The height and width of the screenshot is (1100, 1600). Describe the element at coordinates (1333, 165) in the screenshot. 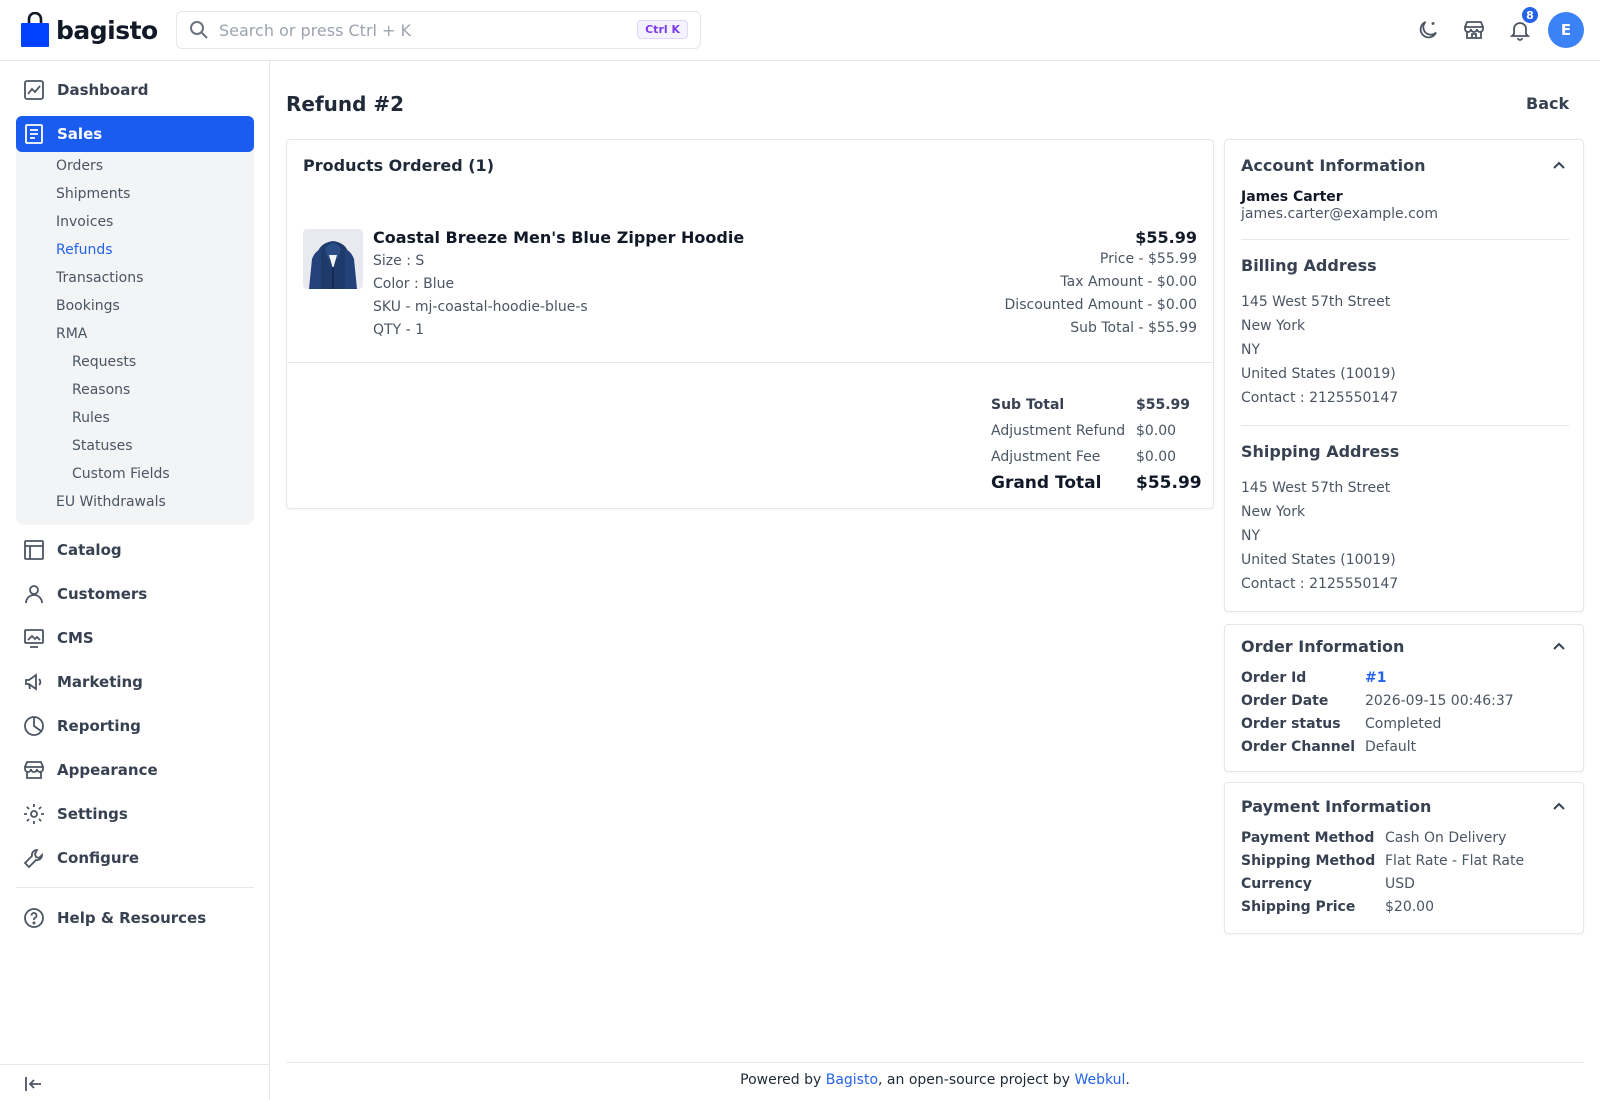

I see `account-information-title: Account Information` at that location.